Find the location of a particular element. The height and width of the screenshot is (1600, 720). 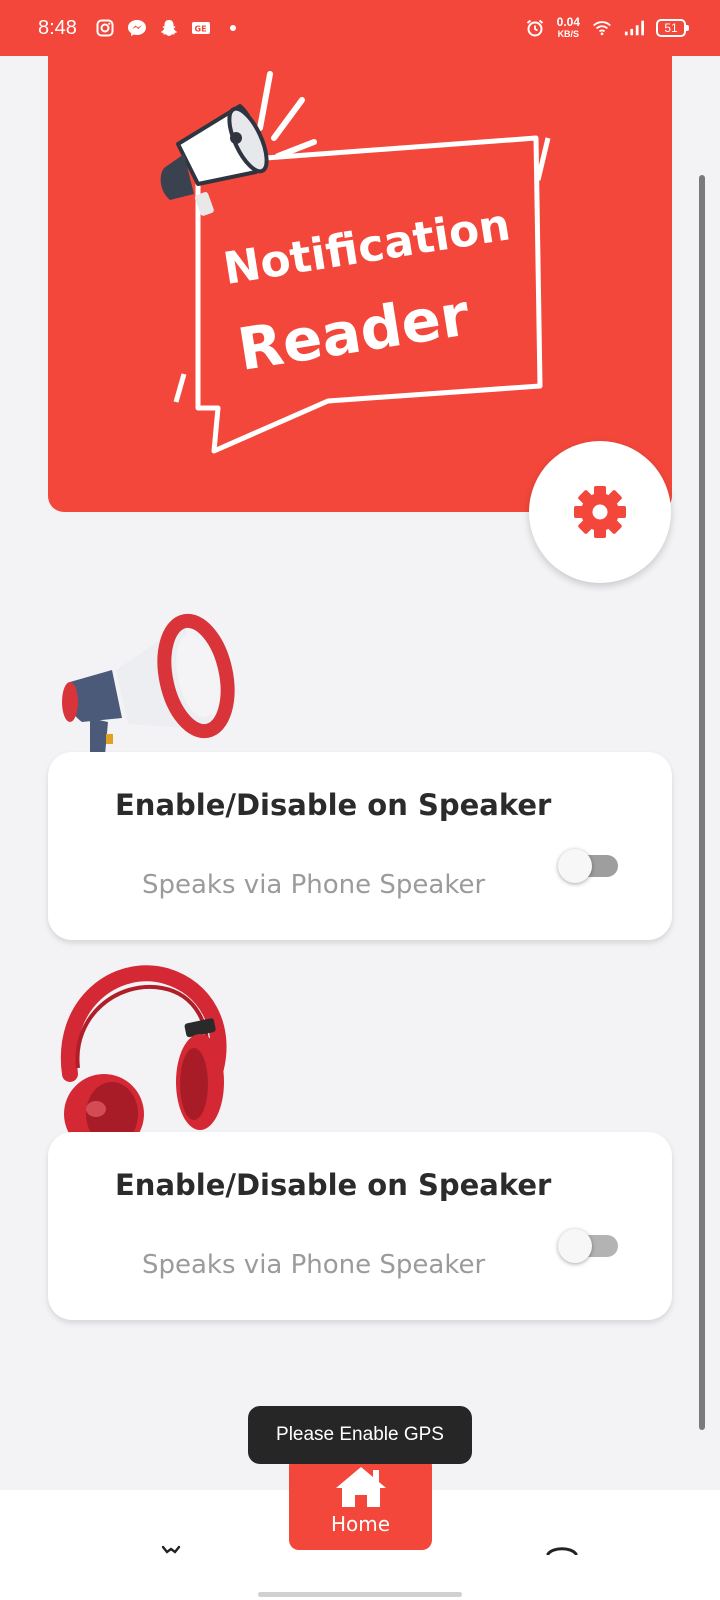

nav-left-button is located at coordinates (171, 1549).